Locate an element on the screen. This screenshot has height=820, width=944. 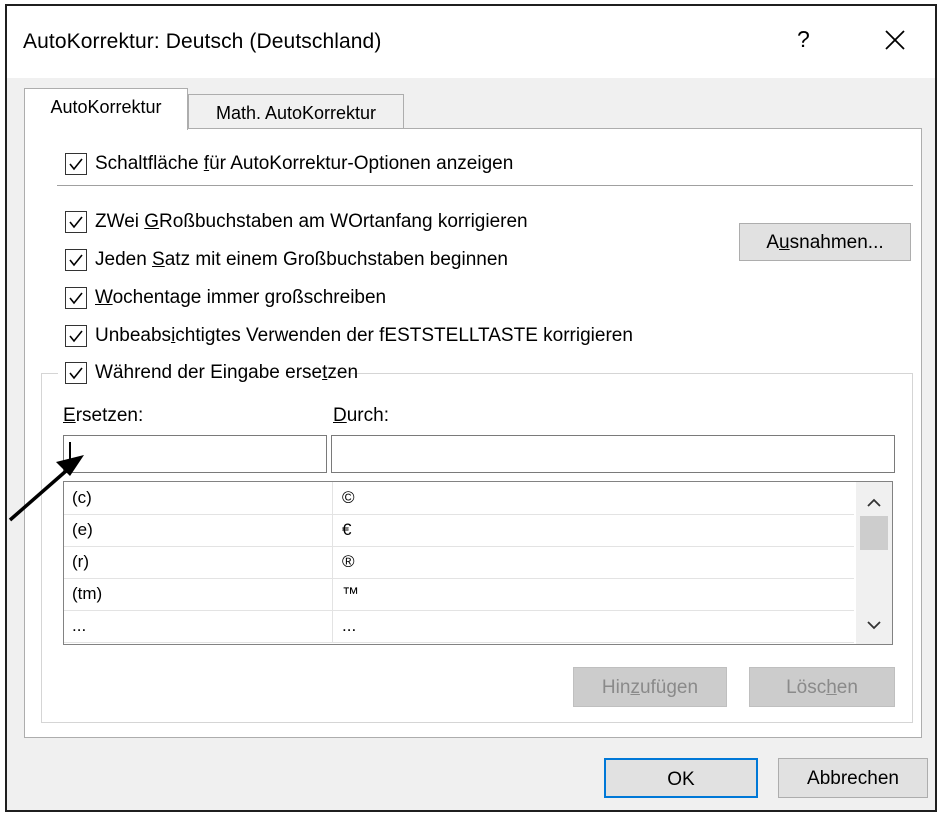
weekdays-label: Wochentage immer großschreiben is located at coordinates (241, 297).